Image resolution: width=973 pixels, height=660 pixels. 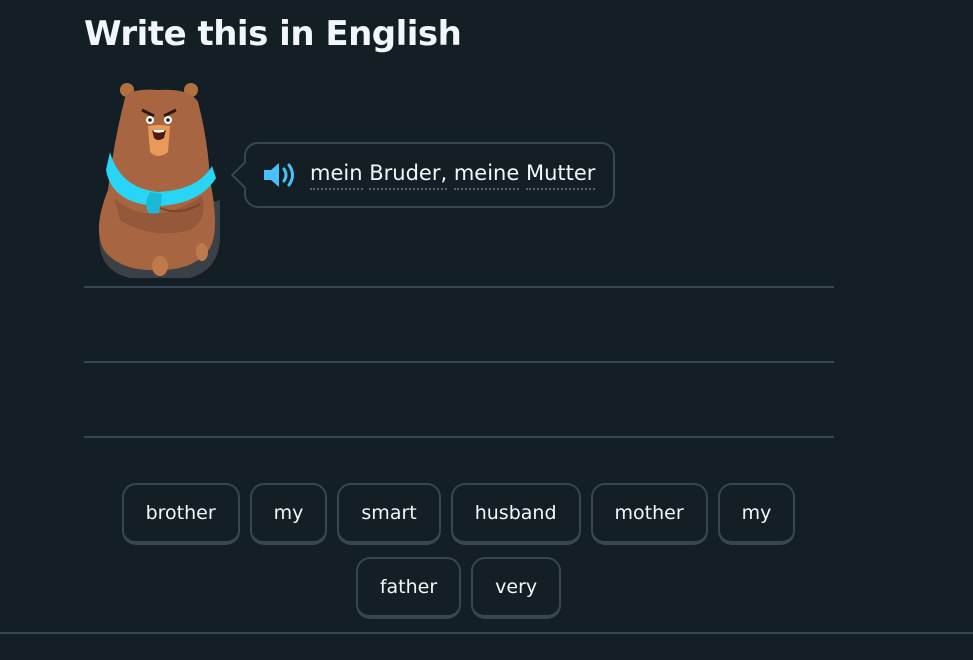 I want to click on bear-illustration, so click(x=159, y=180).